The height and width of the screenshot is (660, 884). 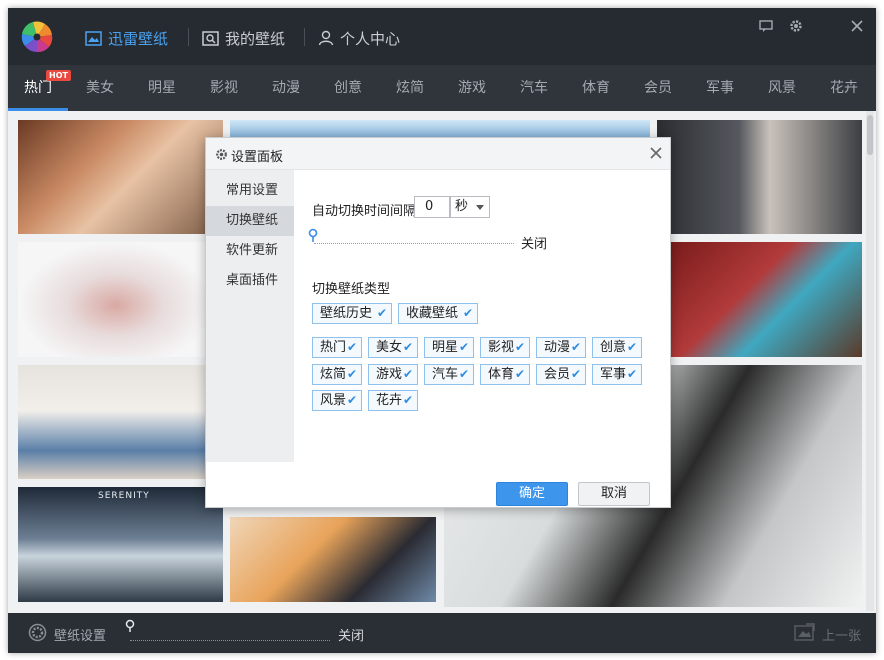 I want to click on type-checkbox: 体育 ✔, so click(x=505, y=374).